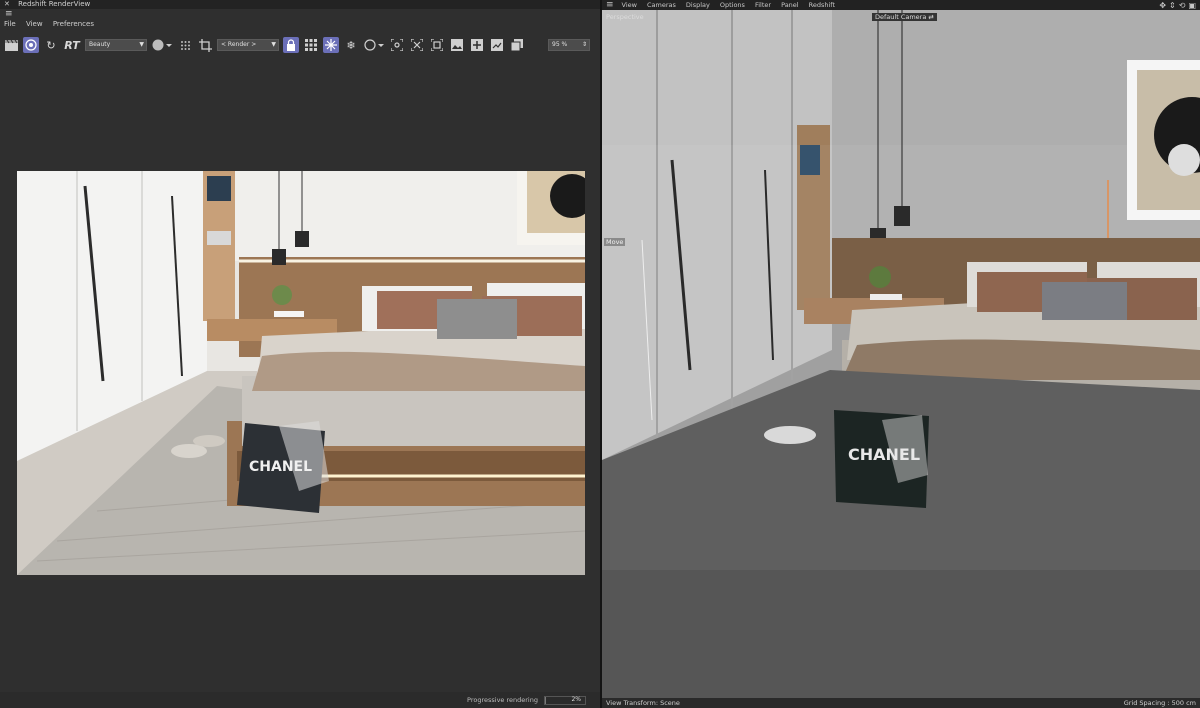 Image resolution: width=1200 pixels, height=708 pixels. Describe the element at coordinates (763, 5) in the screenshot. I see `vp-menu-filter: Filter` at that location.